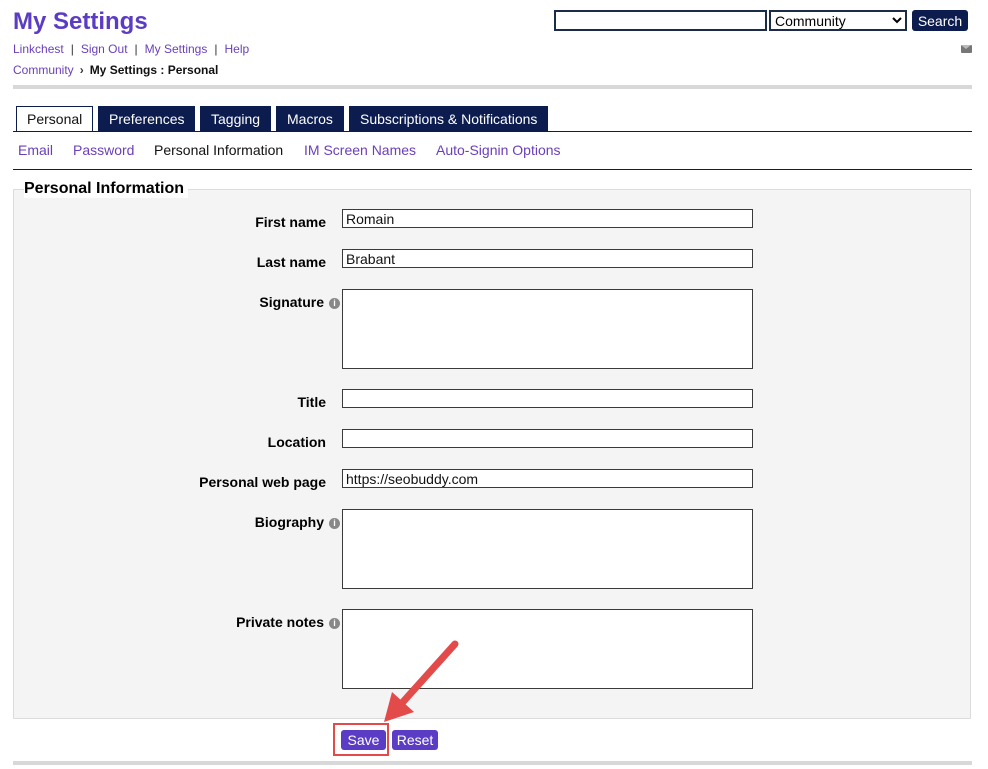 This screenshot has height=769, width=988. Describe the element at coordinates (236, 49) in the screenshot. I see `help-link: Help` at that location.